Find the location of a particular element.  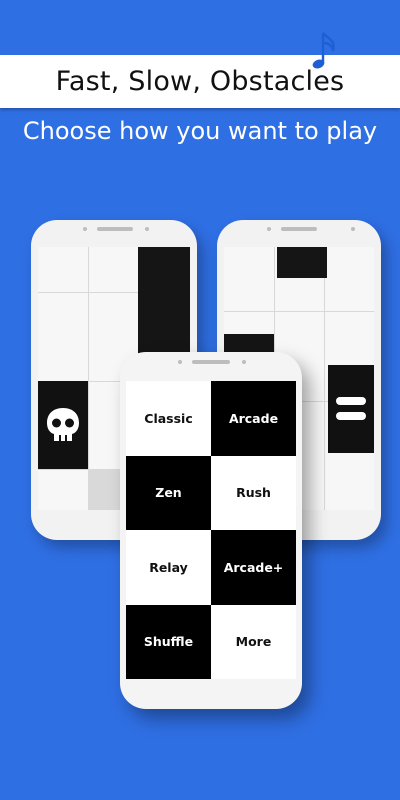

mode-label: Classic is located at coordinates (168, 418).